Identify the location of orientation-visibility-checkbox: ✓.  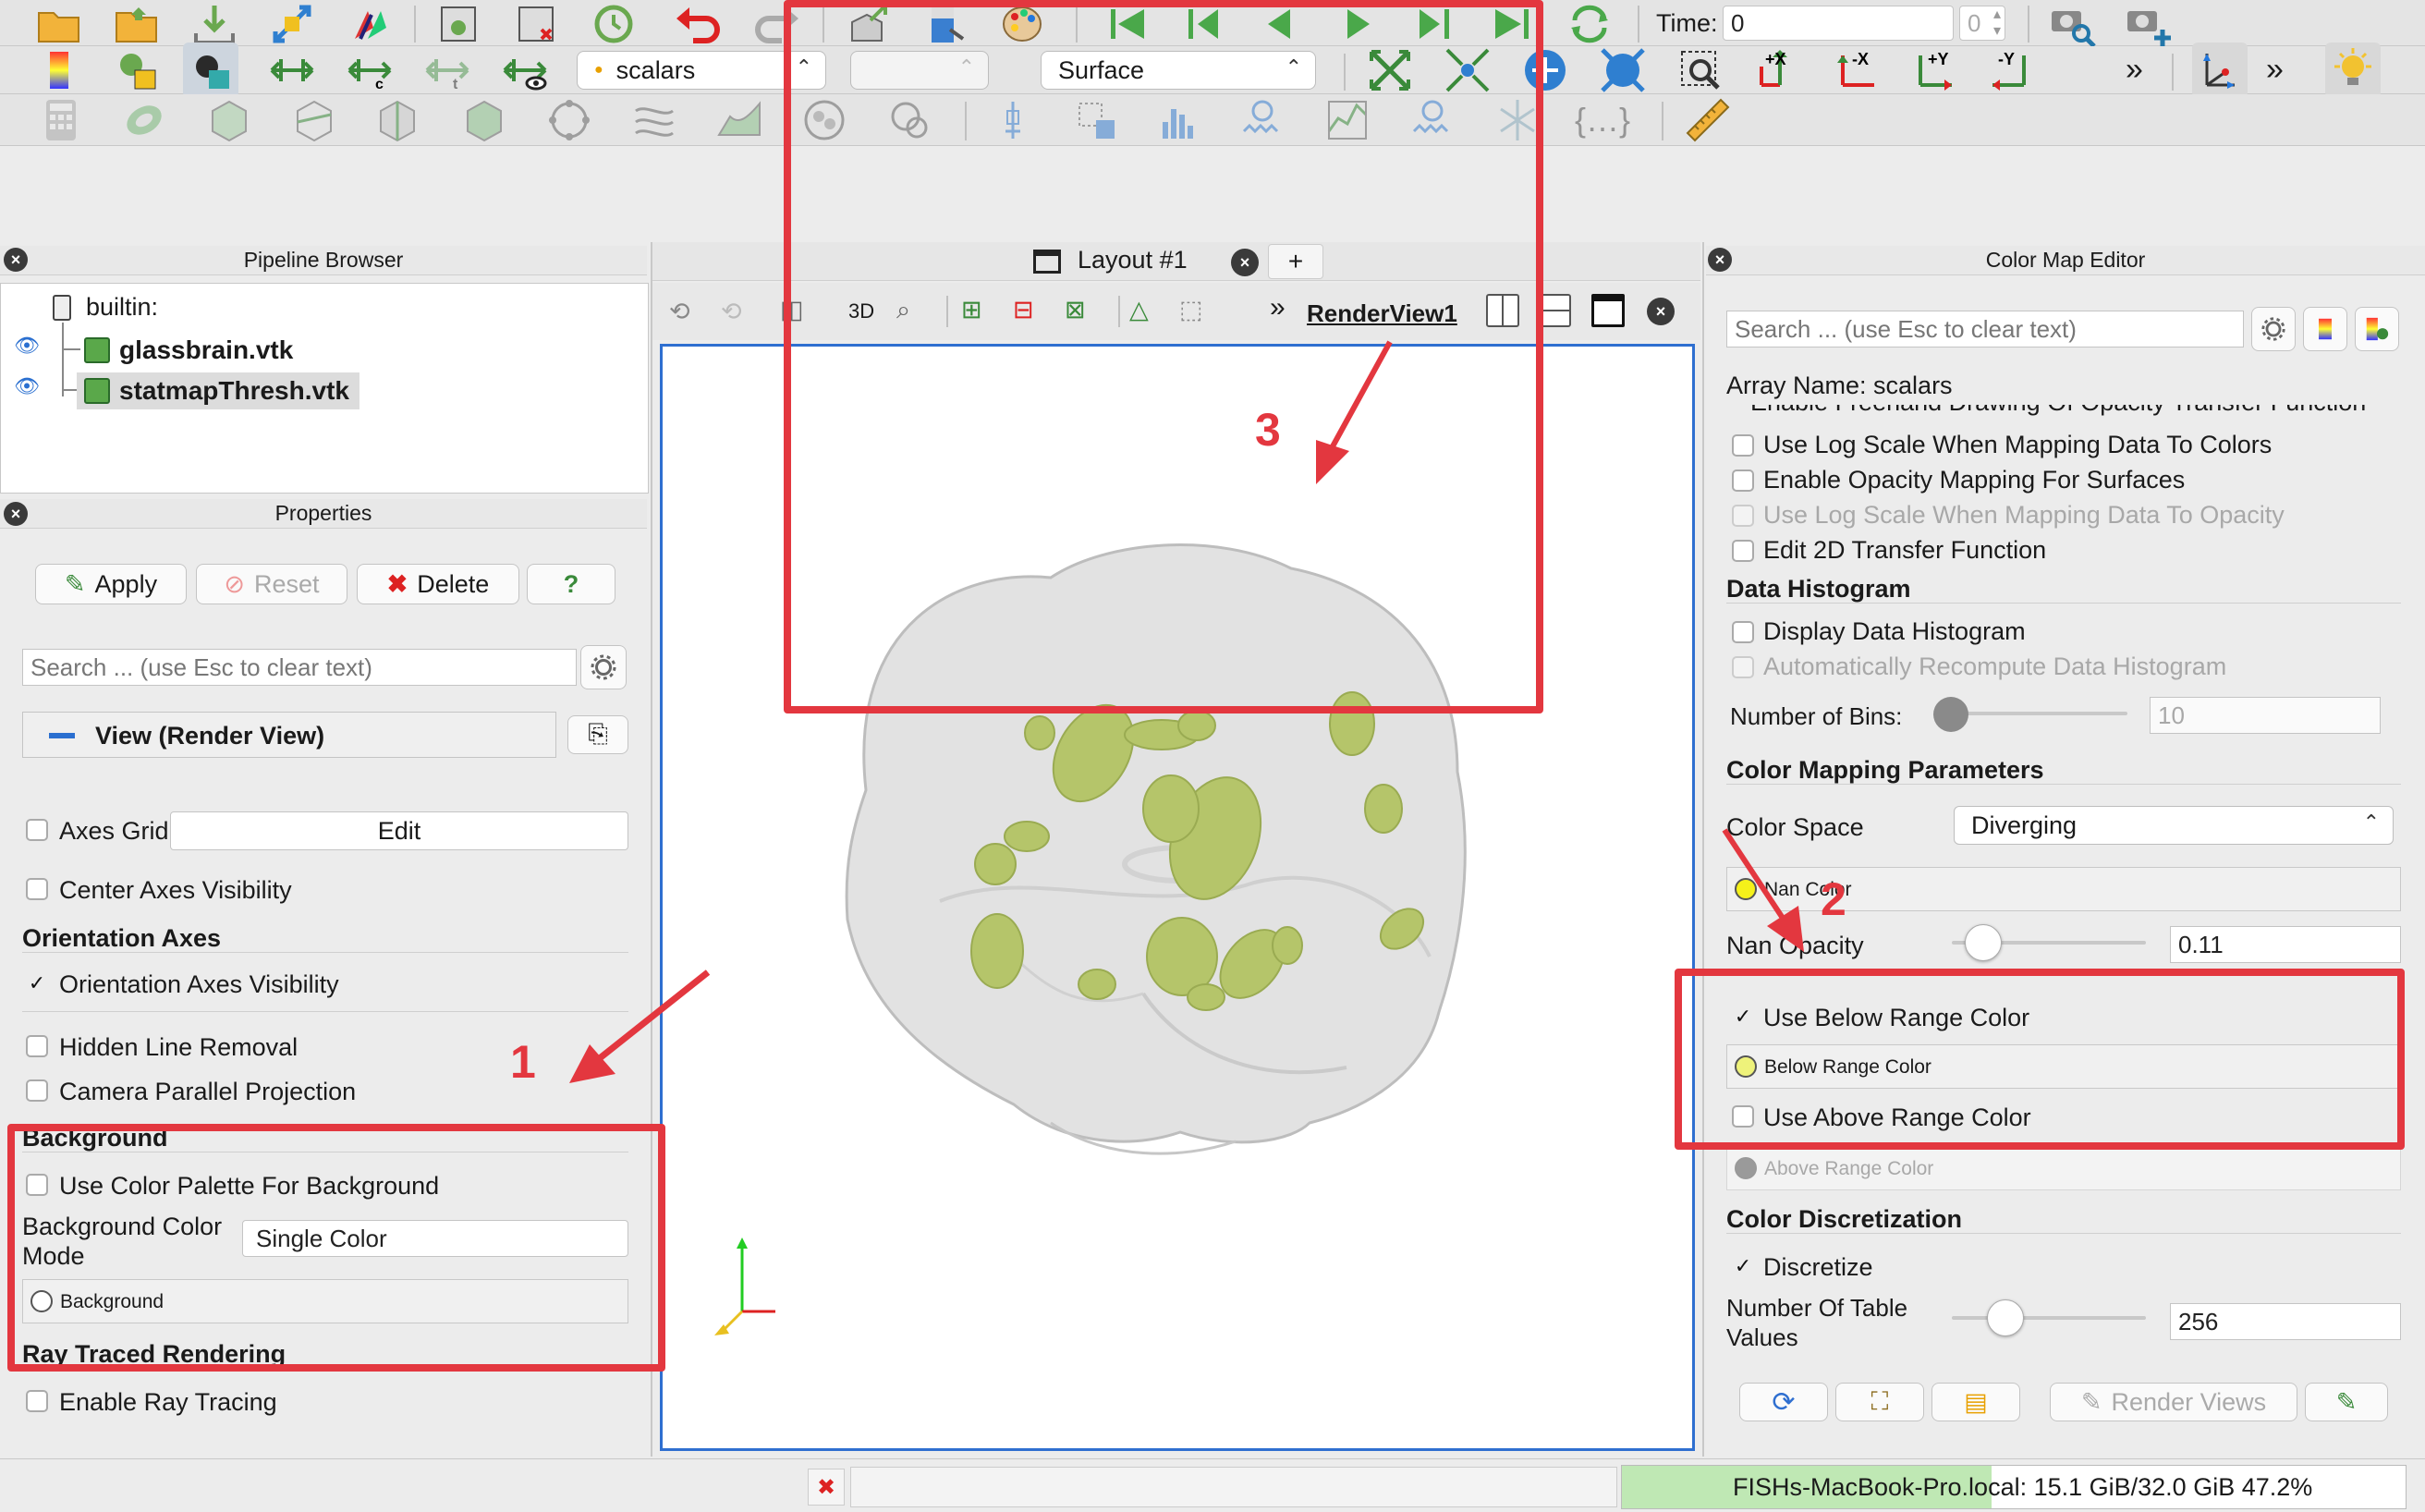
(37, 983).